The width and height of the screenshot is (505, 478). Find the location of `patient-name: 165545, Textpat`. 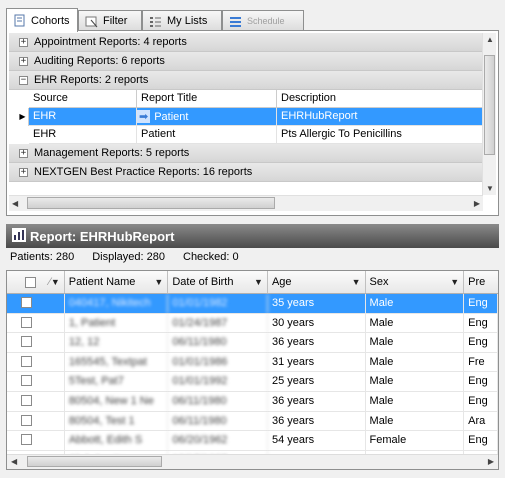

patient-name: 165545, Textpat is located at coordinates (117, 362).